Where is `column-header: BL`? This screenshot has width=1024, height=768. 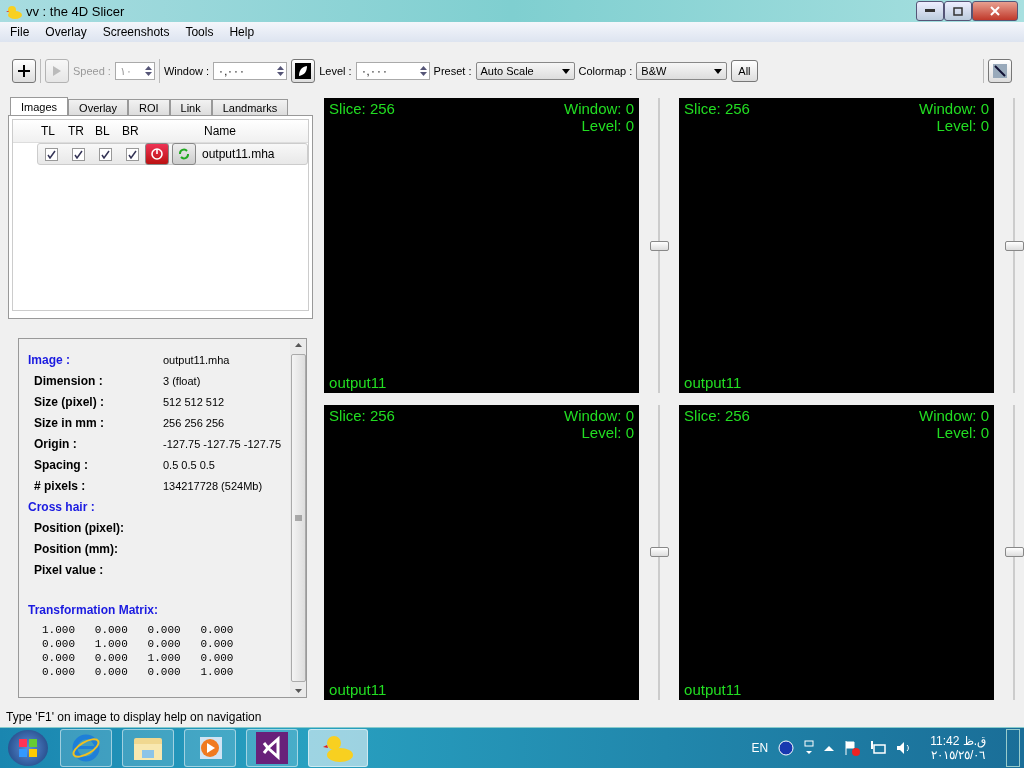
column-header: BL is located at coordinates (102, 131).